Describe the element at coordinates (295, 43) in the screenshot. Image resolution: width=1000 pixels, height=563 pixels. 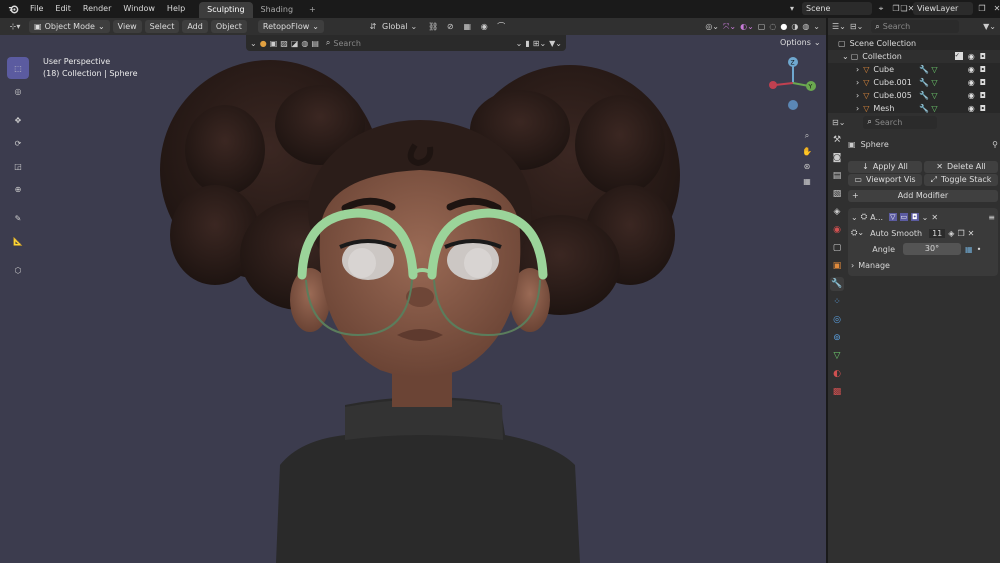
I see `brush-icon: ◪` at that location.